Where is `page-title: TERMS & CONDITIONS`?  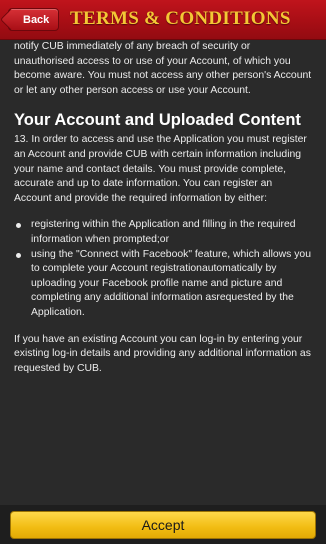 page-title: TERMS & CONDITIONS is located at coordinates (180, 18).